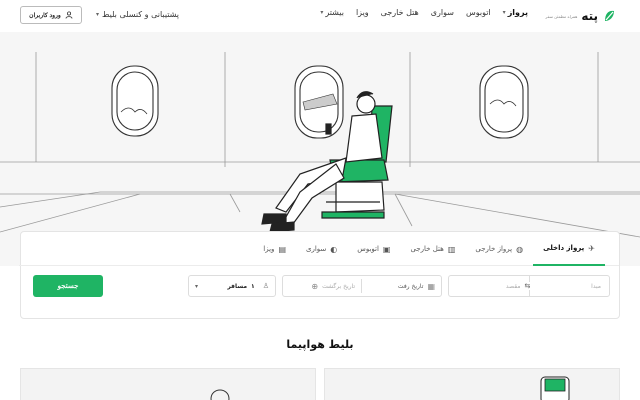  What do you see at coordinates (570, 286) in the screenshot?
I see `origin-field: مبدا` at bounding box center [570, 286].